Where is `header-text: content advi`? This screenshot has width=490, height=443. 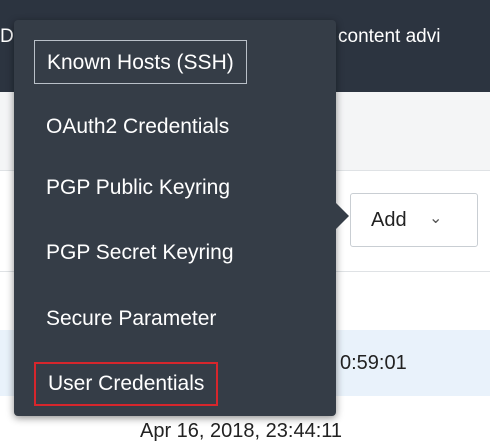
header-text: content advi is located at coordinates (389, 36).